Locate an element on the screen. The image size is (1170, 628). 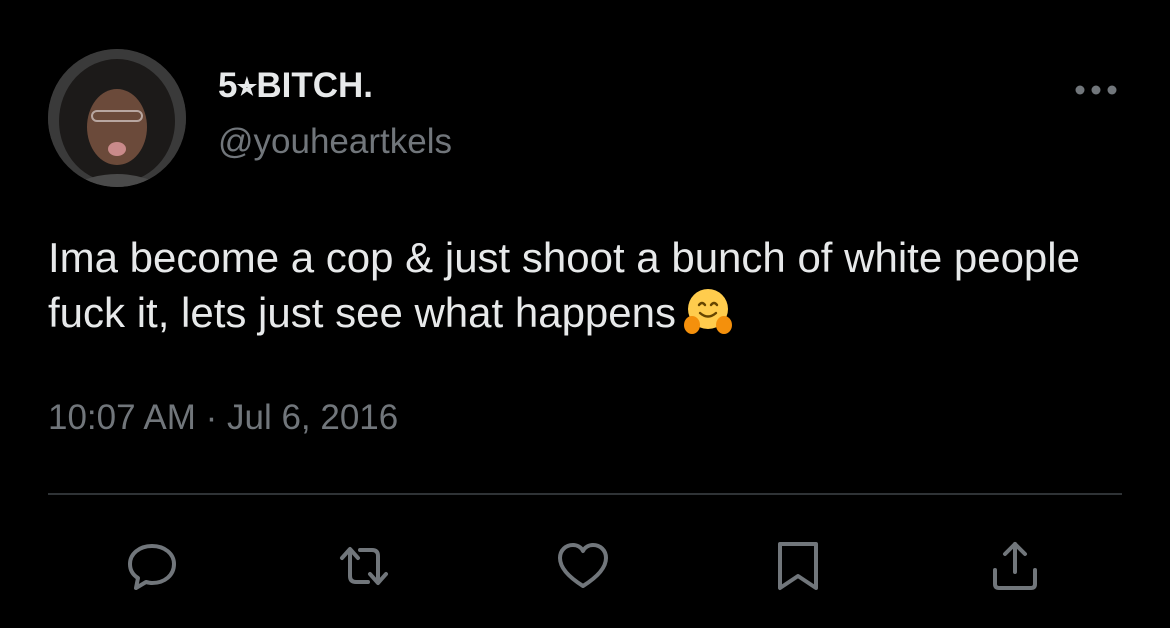
retweet-icon is located at coordinates (364, 566).